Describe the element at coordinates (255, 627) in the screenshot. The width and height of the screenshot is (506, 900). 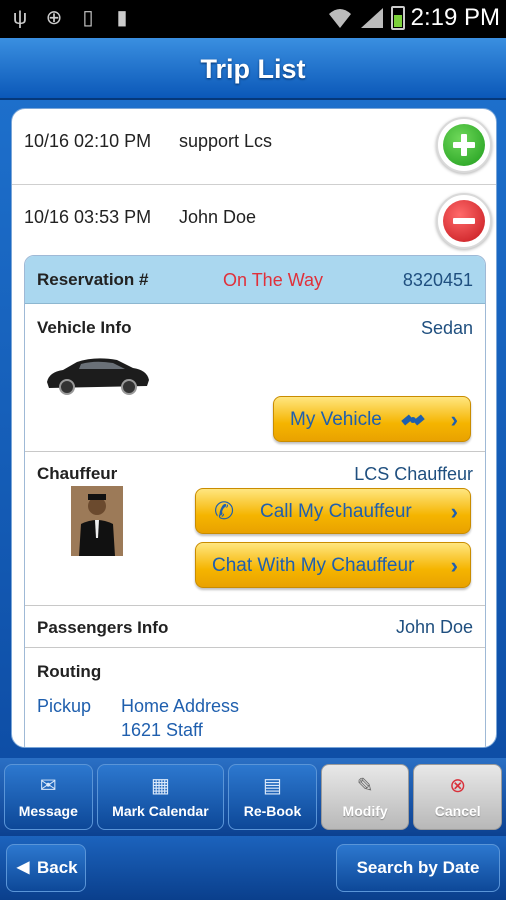
I see `passengers-section: Passengers Info John Doe` at that location.